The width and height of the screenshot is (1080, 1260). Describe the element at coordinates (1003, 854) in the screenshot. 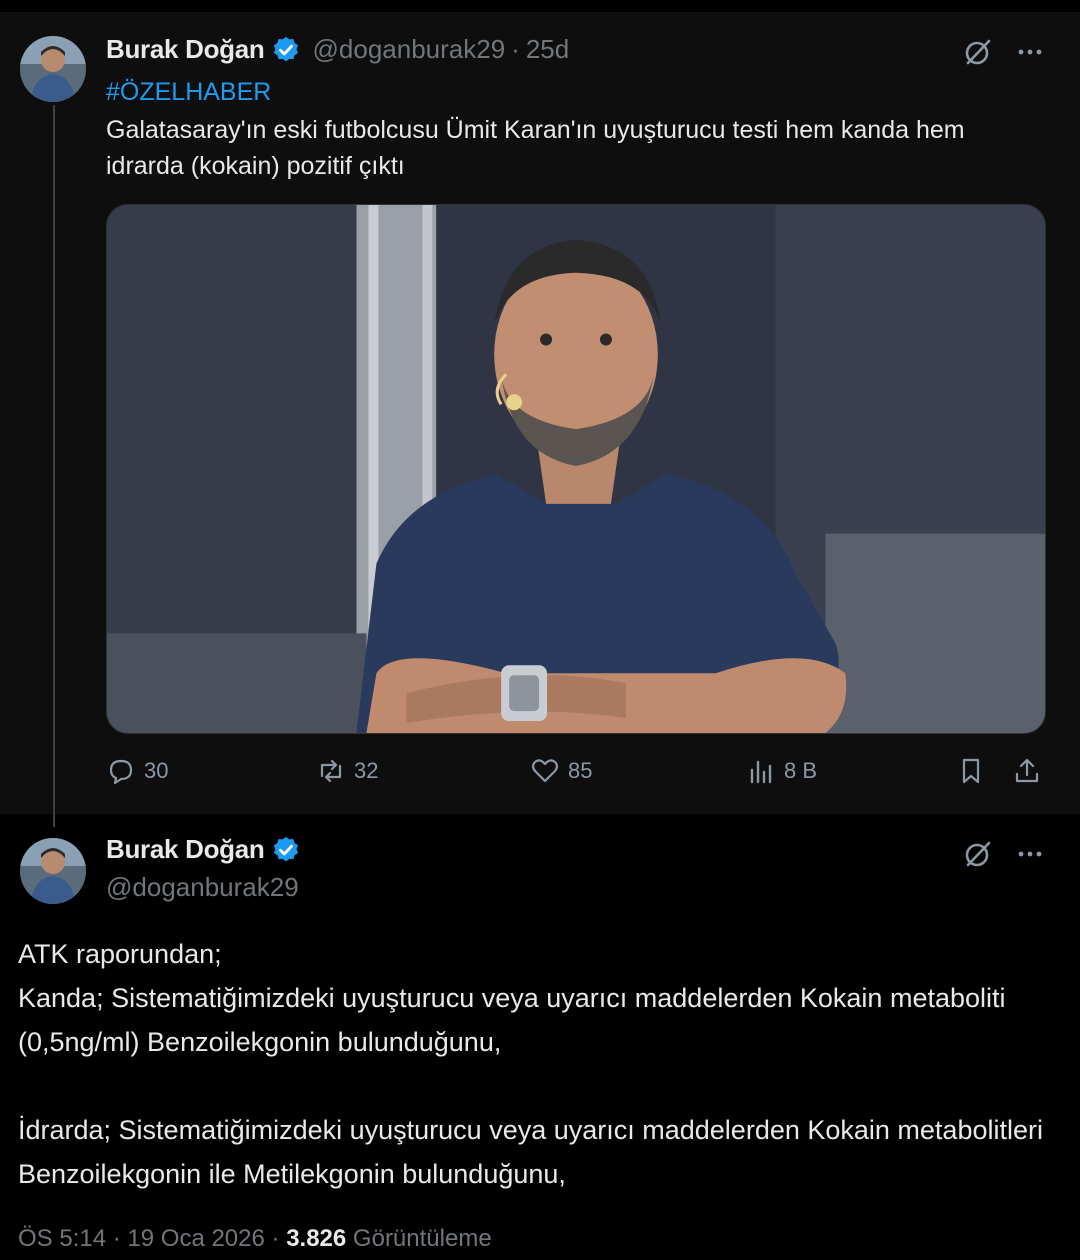

I see `tweet2-top-icons` at that location.